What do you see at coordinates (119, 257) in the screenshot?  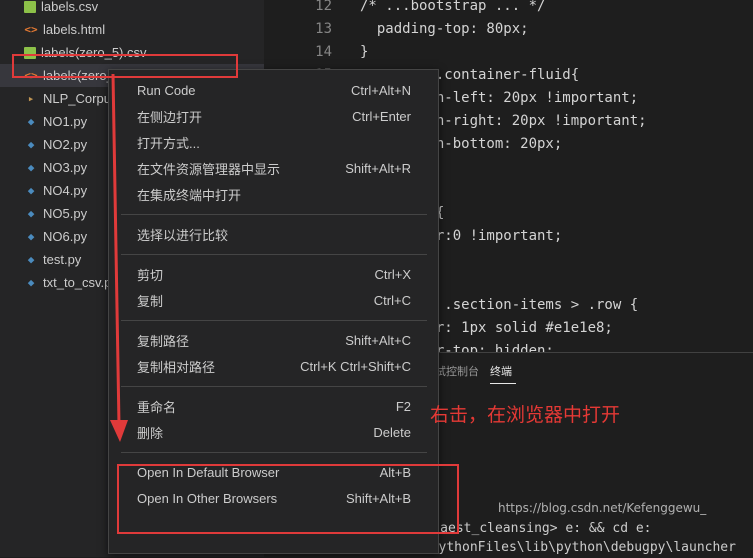 I see `annotation-arrow` at bounding box center [119, 257].